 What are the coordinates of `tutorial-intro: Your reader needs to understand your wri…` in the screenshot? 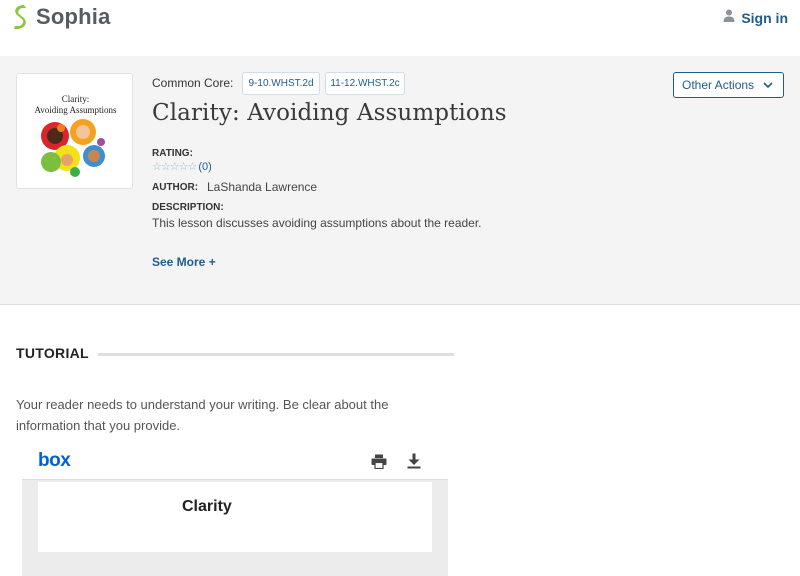 It's located at (202, 415).